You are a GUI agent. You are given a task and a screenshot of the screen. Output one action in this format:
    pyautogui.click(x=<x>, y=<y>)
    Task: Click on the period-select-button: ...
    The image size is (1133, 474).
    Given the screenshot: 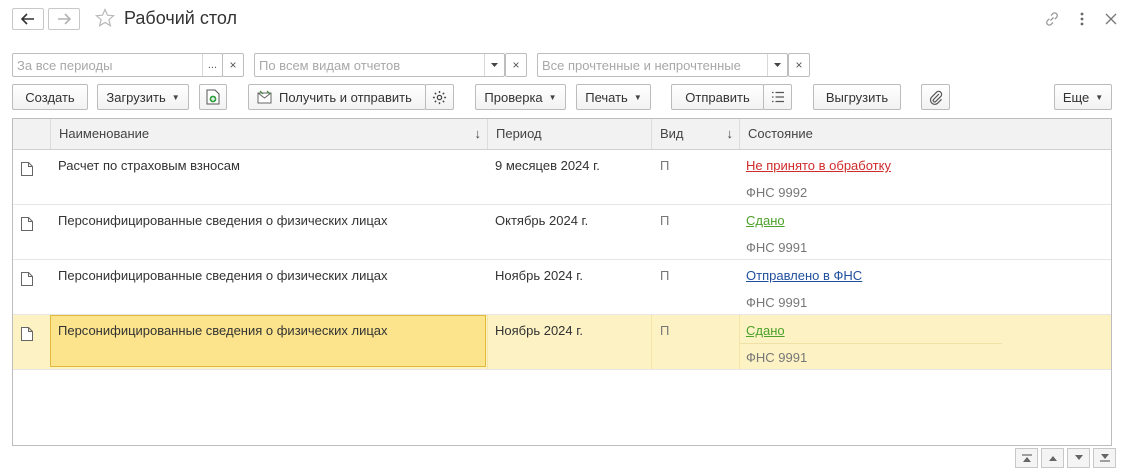 What is the action you would take?
    pyautogui.click(x=212, y=65)
    